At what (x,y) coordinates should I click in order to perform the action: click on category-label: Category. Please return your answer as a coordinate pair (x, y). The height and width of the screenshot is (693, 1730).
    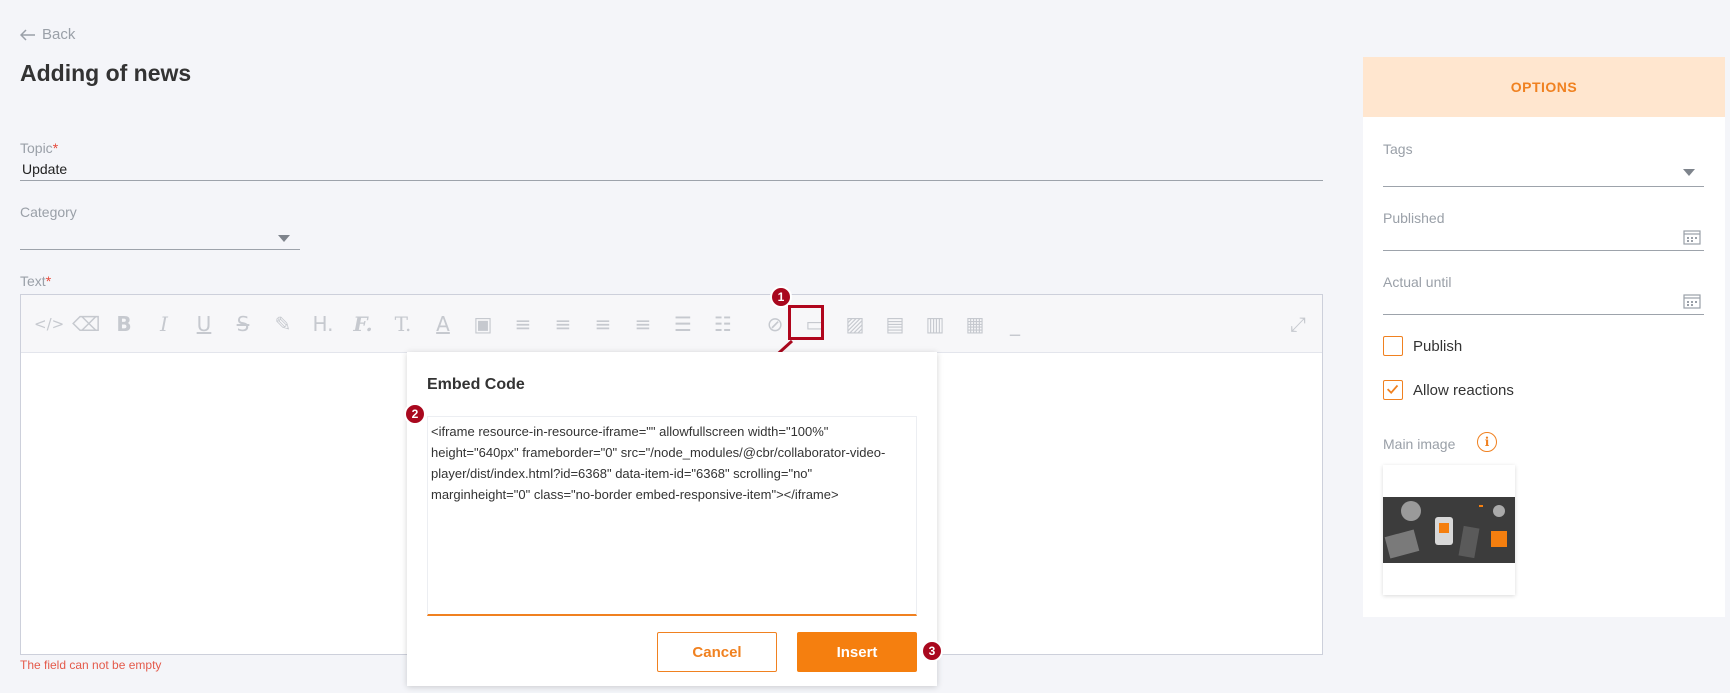
    Looking at the image, I should click on (48, 212).